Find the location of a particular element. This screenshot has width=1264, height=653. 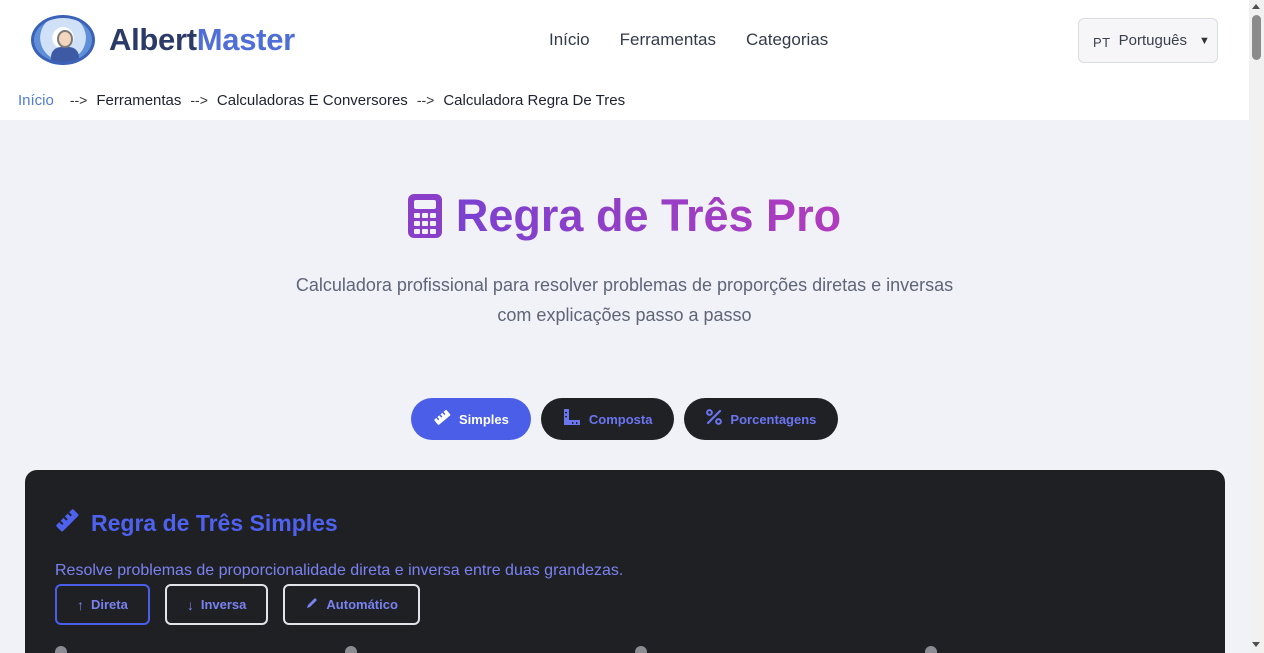

tab-porcentagens: Porcentagens is located at coordinates (761, 419).